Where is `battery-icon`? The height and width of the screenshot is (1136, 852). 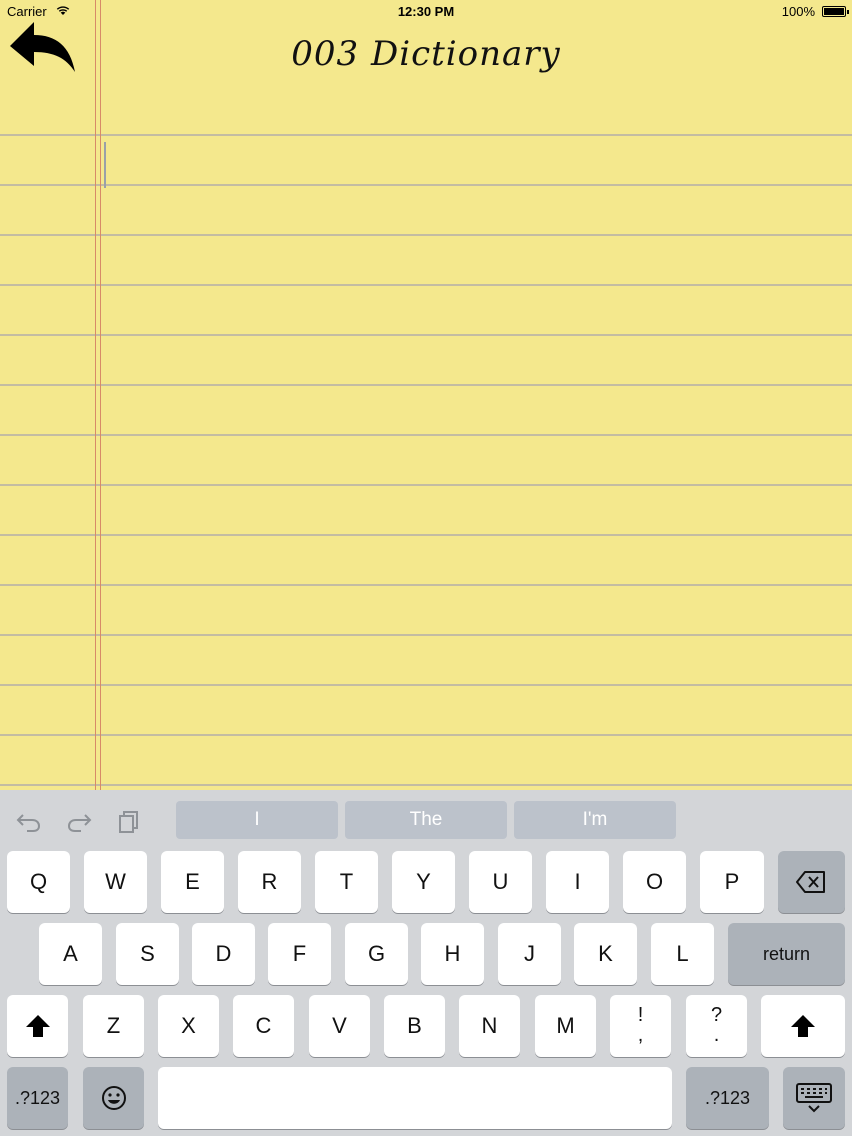 battery-icon is located at coordinates (835, 11).